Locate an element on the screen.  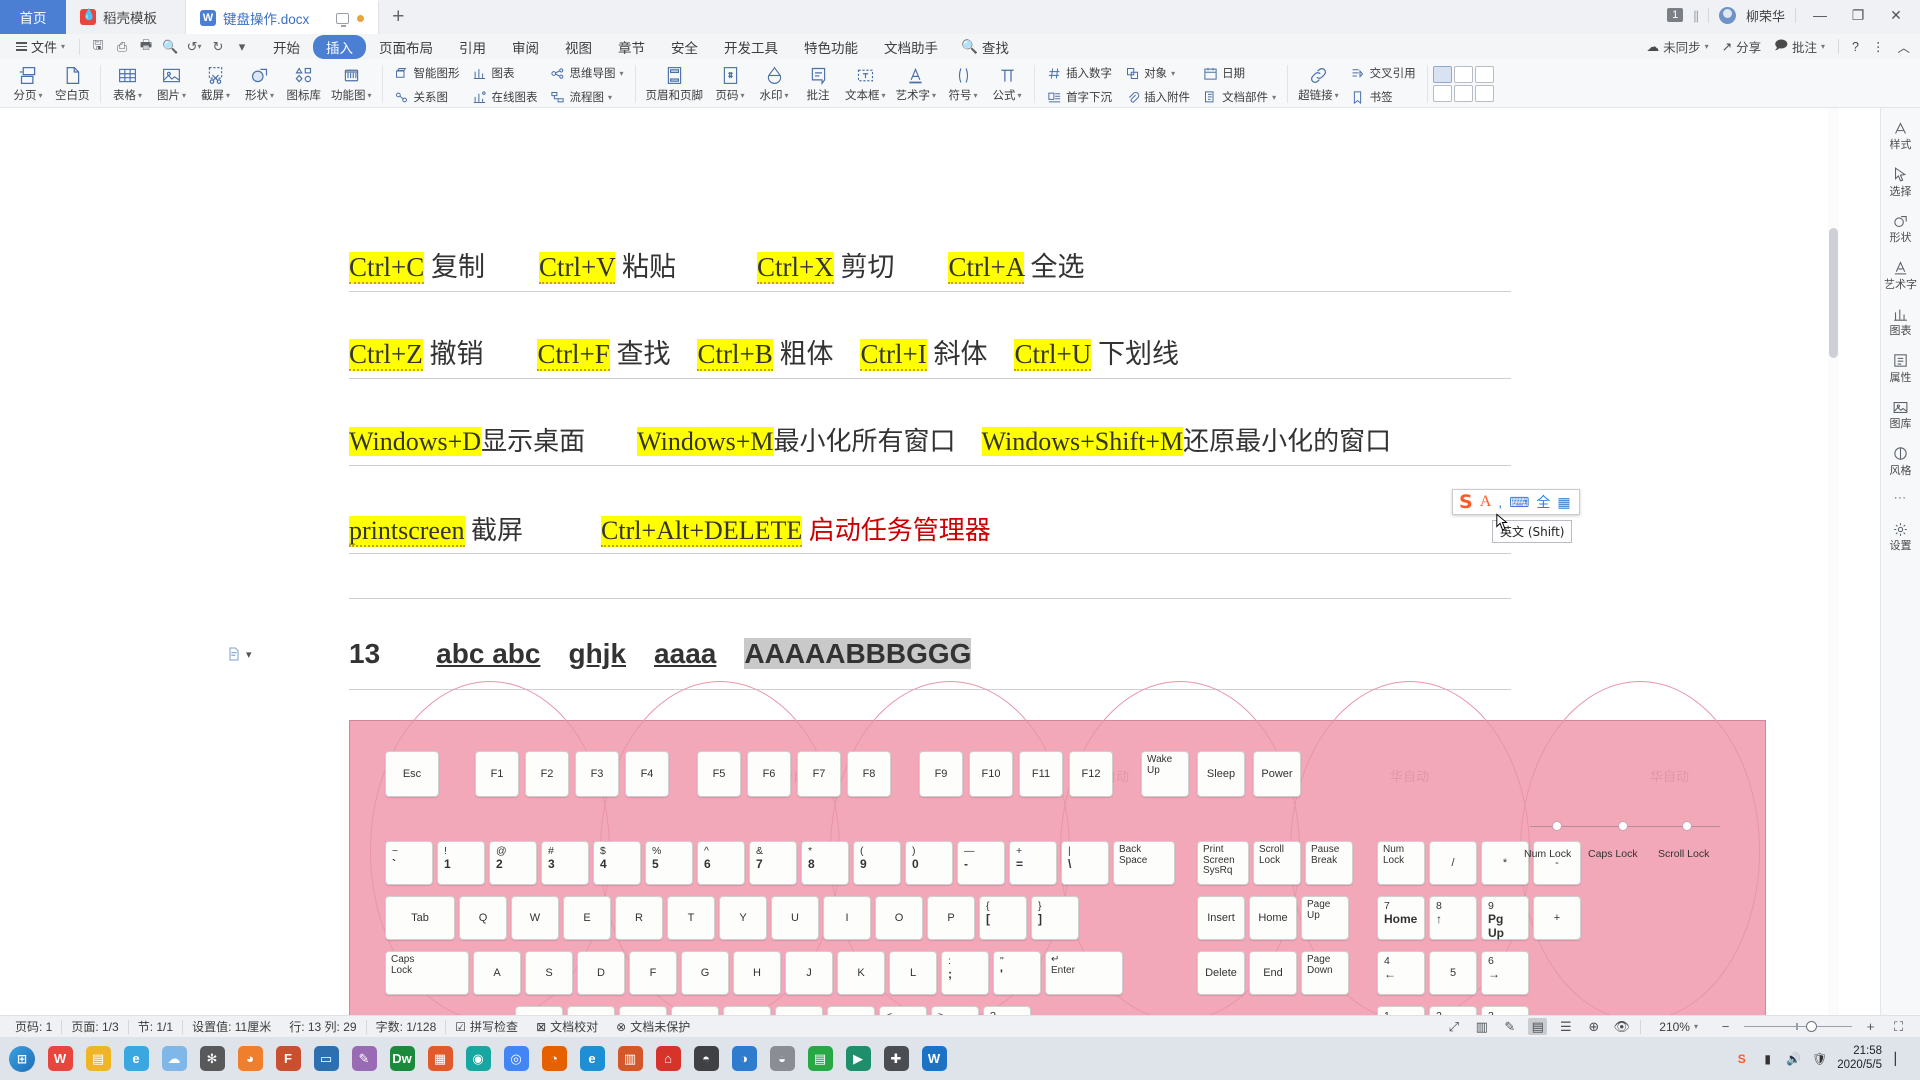
taskbar-cube-icon: ✚ is located at coordinates (896, 1059).